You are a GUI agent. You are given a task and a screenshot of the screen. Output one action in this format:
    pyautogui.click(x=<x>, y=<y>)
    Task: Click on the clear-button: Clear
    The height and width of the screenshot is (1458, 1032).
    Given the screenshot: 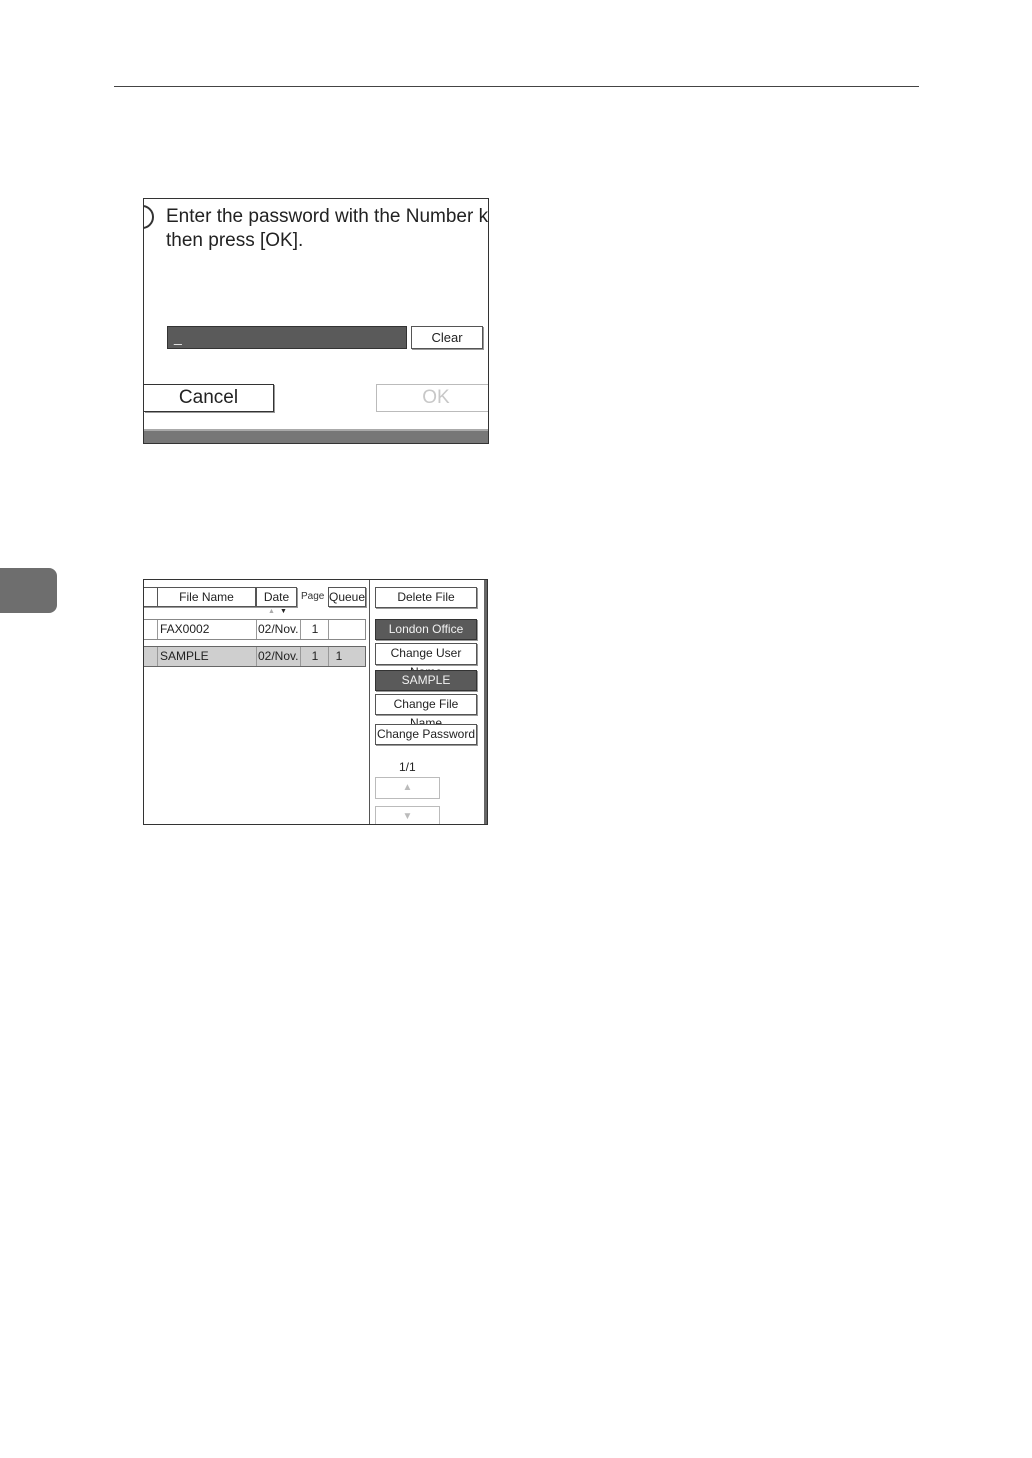 What is the action you would take?
    pyautogui.click(x=447, y=337)
    